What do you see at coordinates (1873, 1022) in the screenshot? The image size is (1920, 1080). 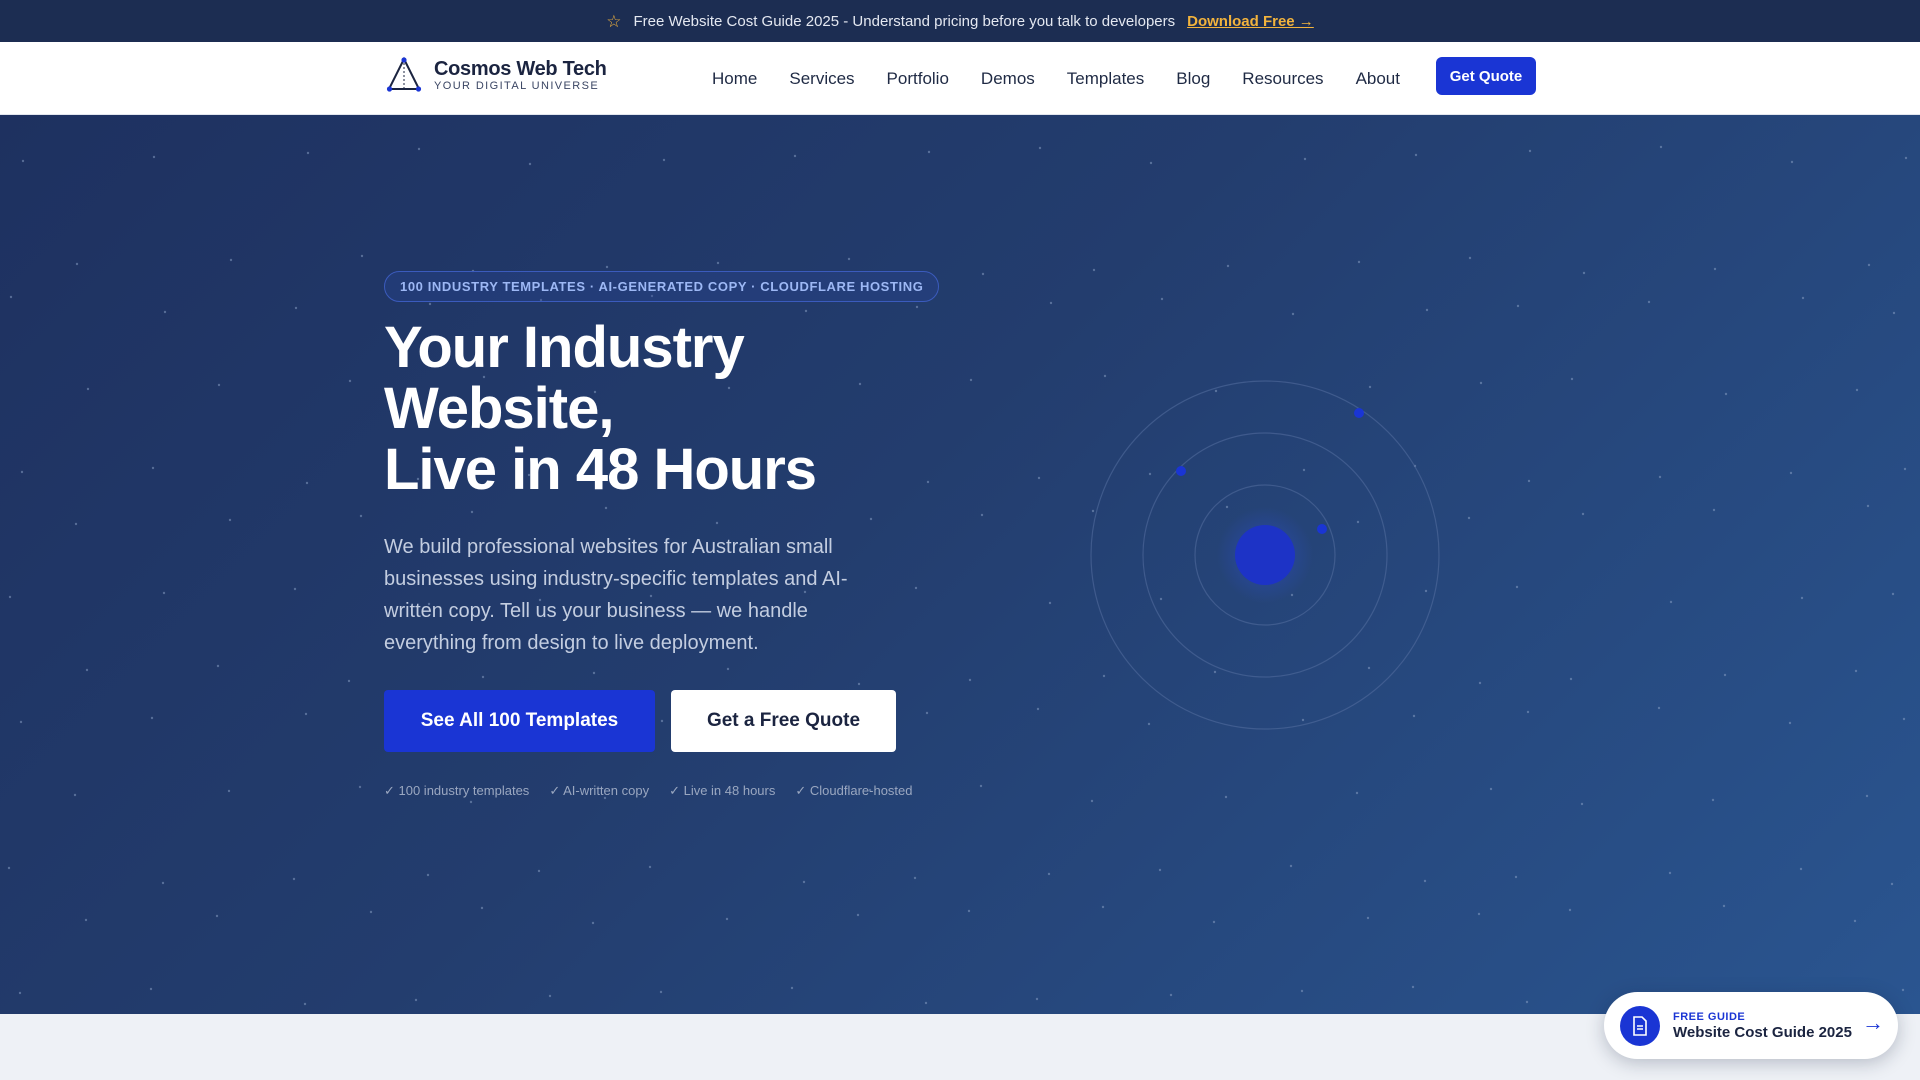 I see `arrow-right-icon: →` at bounding box center [1873, 1022].